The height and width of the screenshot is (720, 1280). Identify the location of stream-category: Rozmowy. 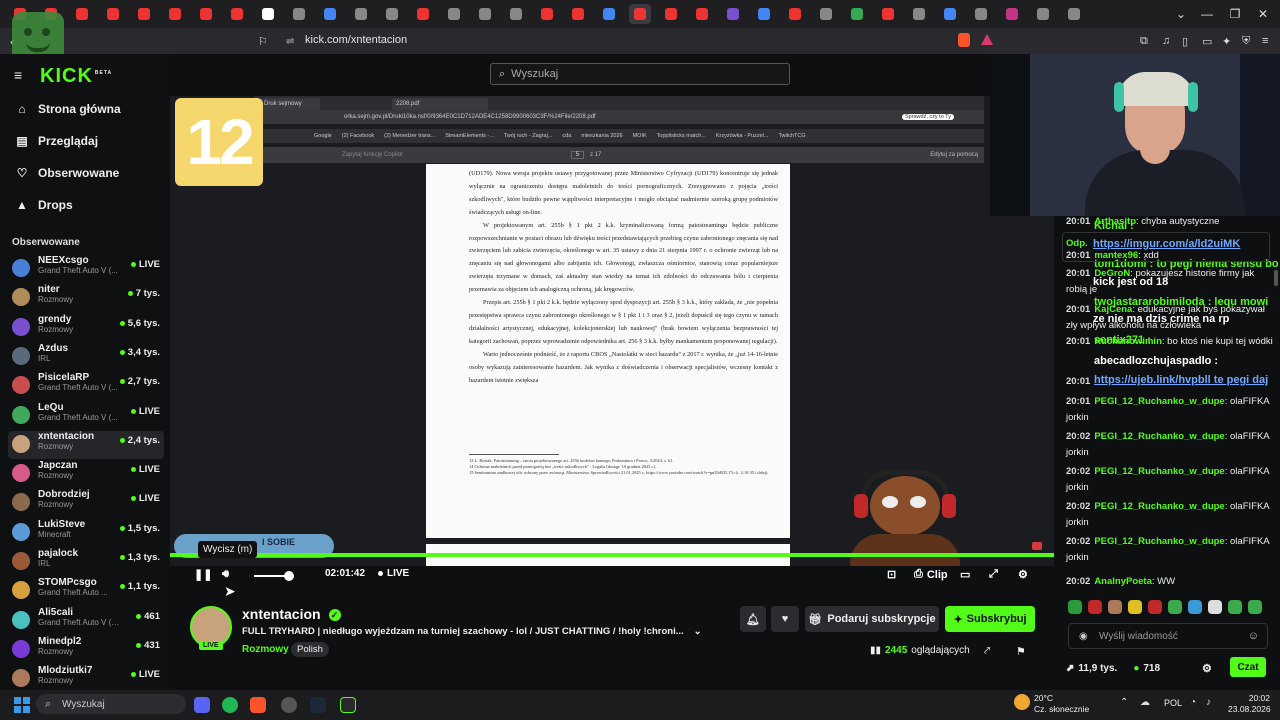
(265, 649).